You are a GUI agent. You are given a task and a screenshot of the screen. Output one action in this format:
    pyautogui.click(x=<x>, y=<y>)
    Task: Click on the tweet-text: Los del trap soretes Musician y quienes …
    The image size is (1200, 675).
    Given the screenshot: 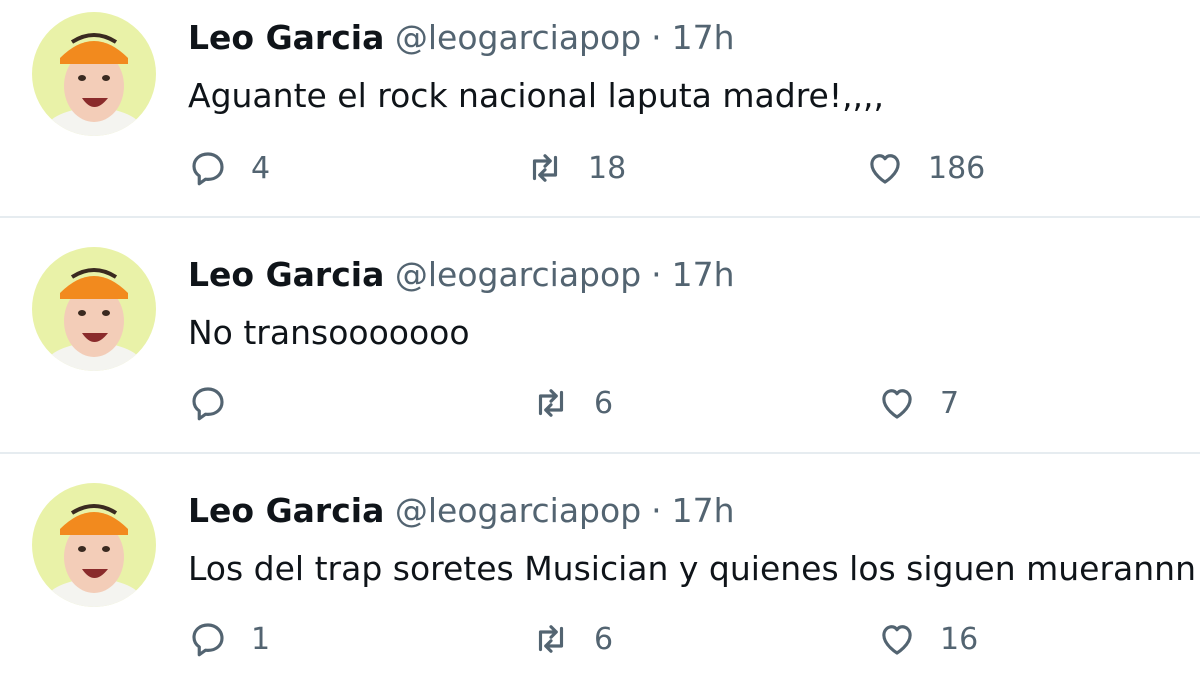 What is the action you would take?
    pyautogui.click(x=692, y=568)
    